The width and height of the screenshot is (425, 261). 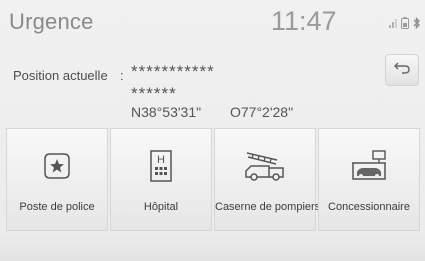 I want to click on signal-icon, so click(x=393, y=23).